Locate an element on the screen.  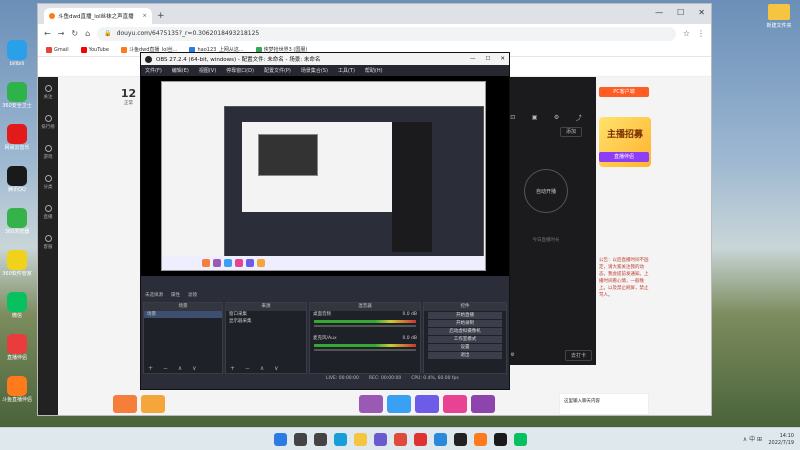
search-icon is located at coordinates (300, 439).